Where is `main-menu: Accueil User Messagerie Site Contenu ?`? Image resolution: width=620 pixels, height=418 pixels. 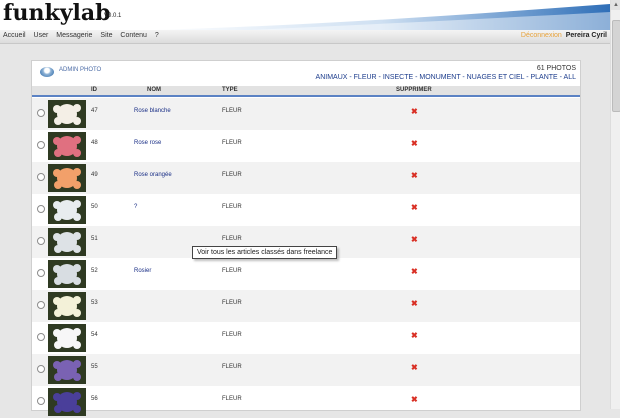
main-menu: Accueil User Messagerie Site Contenu ? is located at coordinates (84, 35).